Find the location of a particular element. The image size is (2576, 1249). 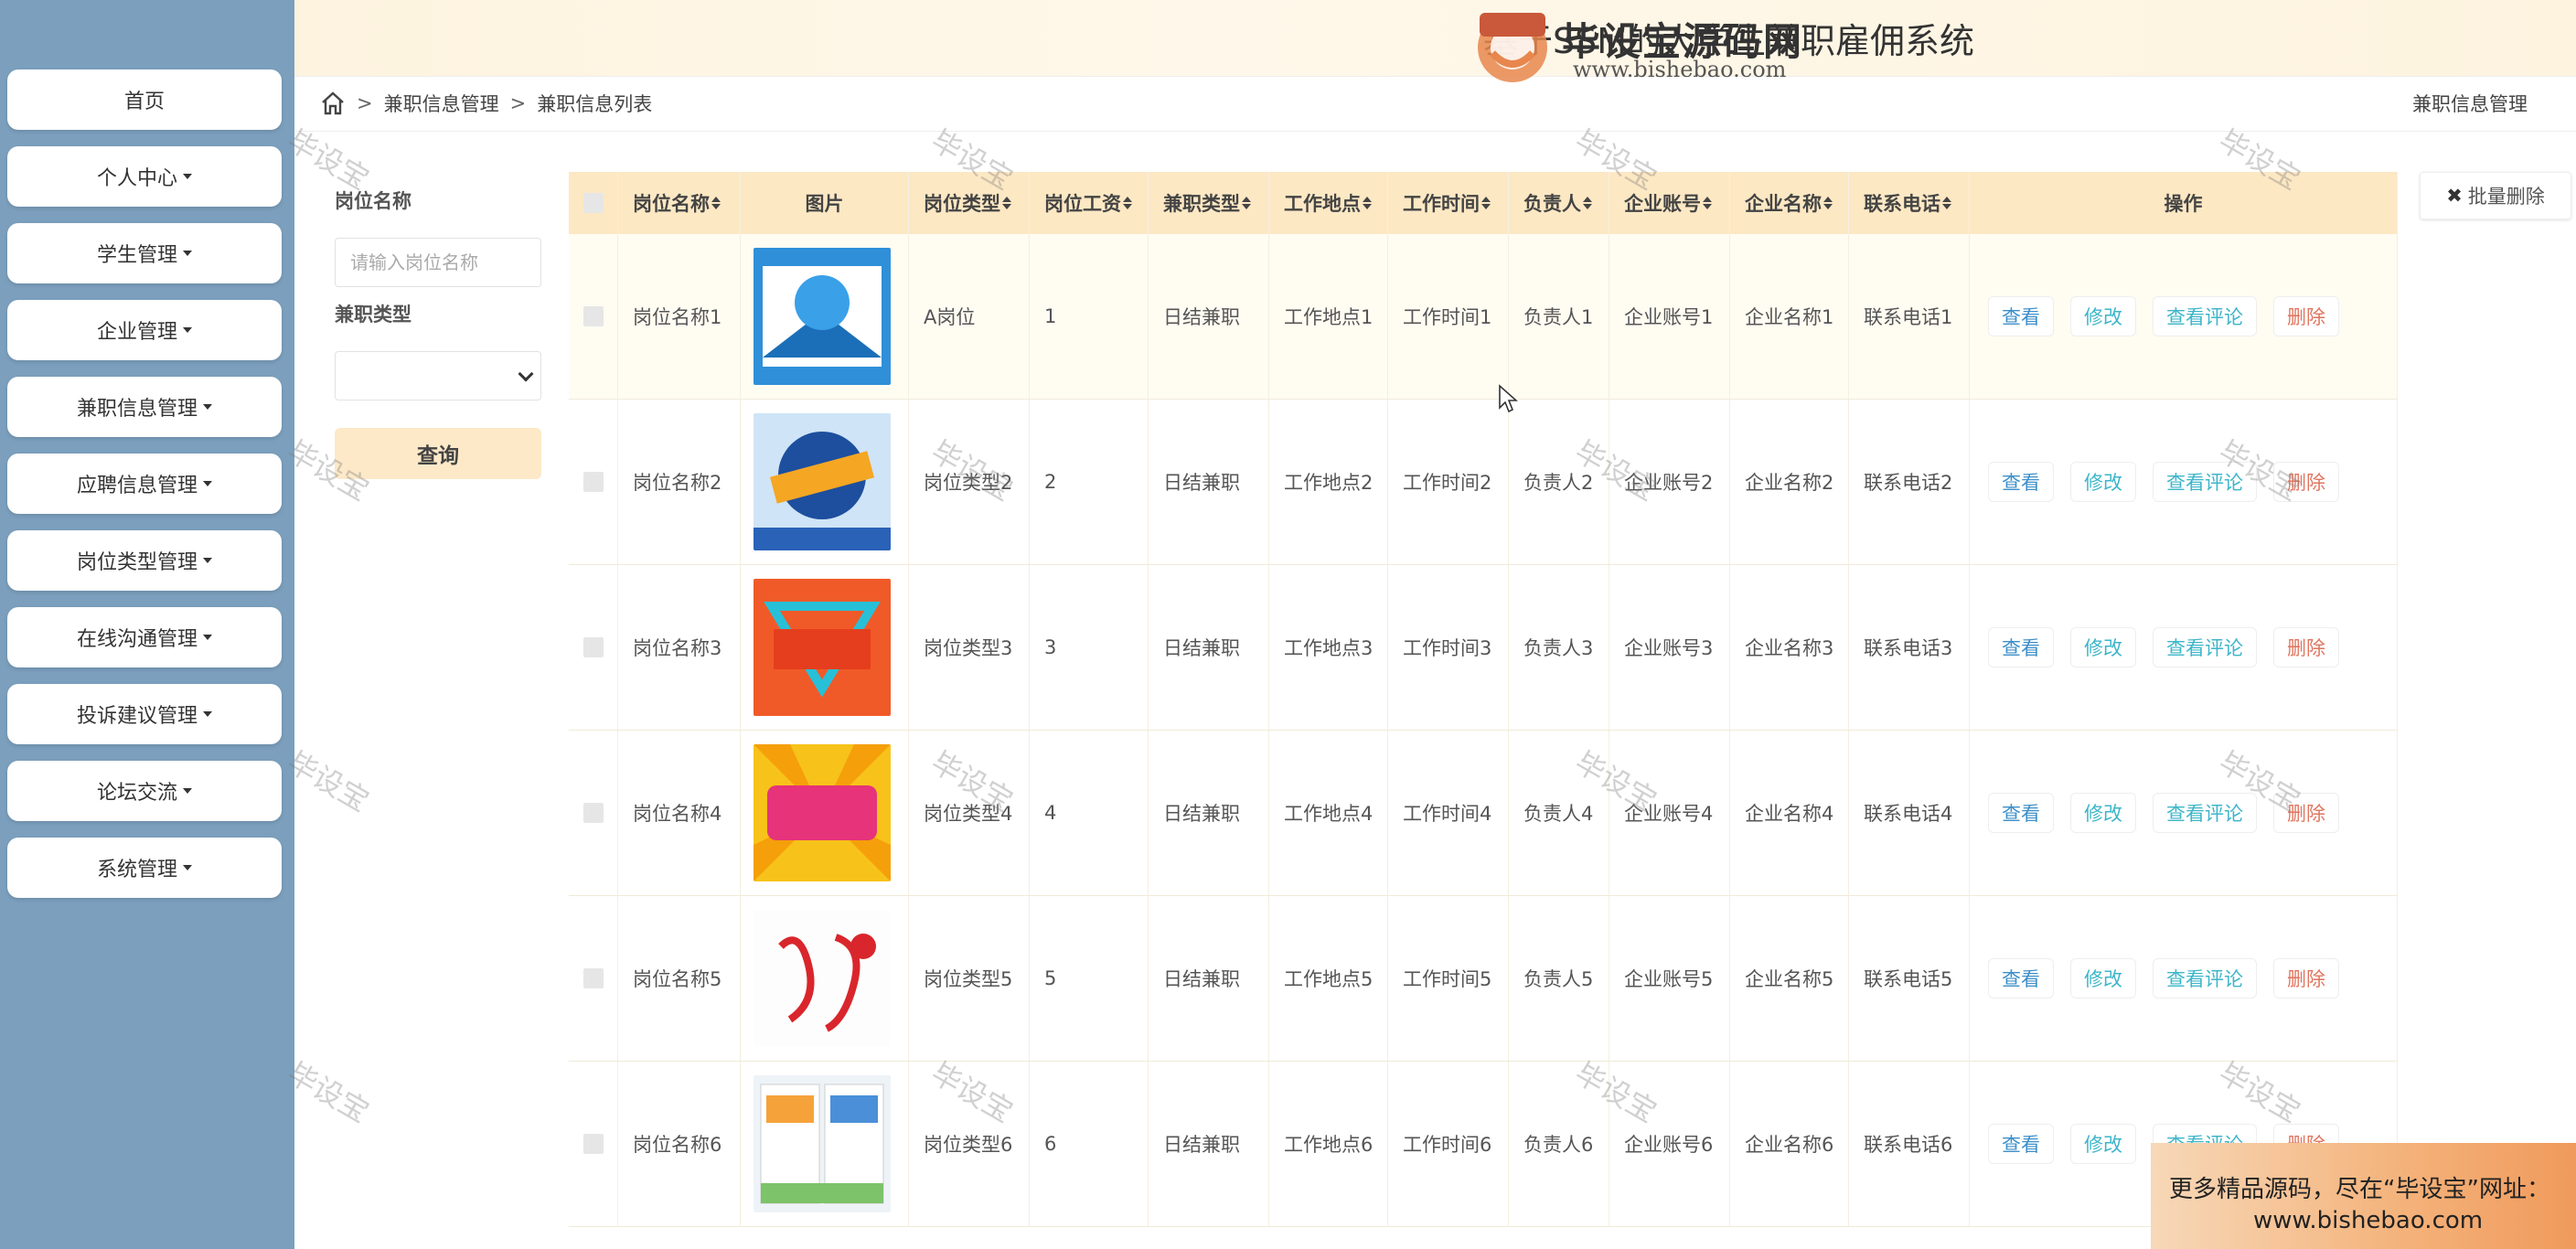

logo-url: www.bishebao.com is located at coordinates (1680, 69).